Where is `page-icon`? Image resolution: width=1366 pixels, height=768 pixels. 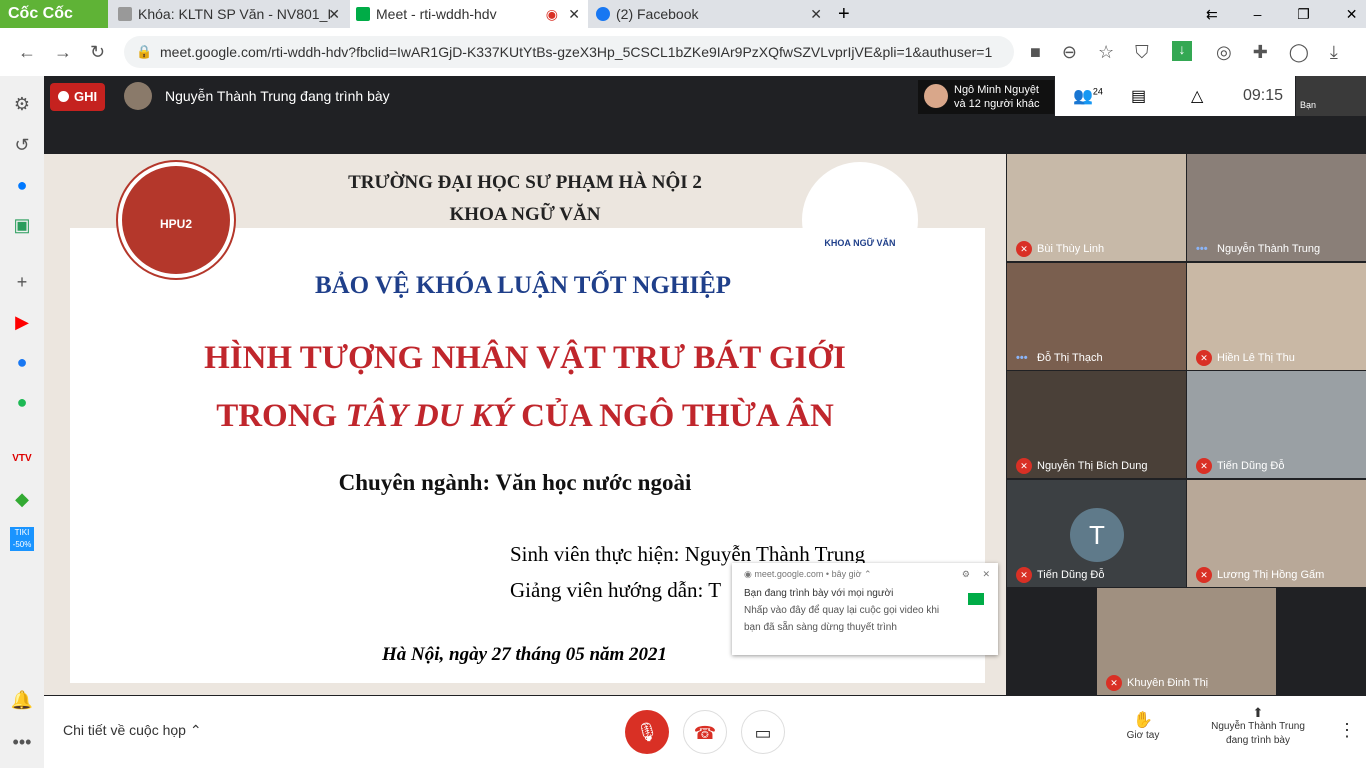 page-icon is located at coordinates (125, 14).